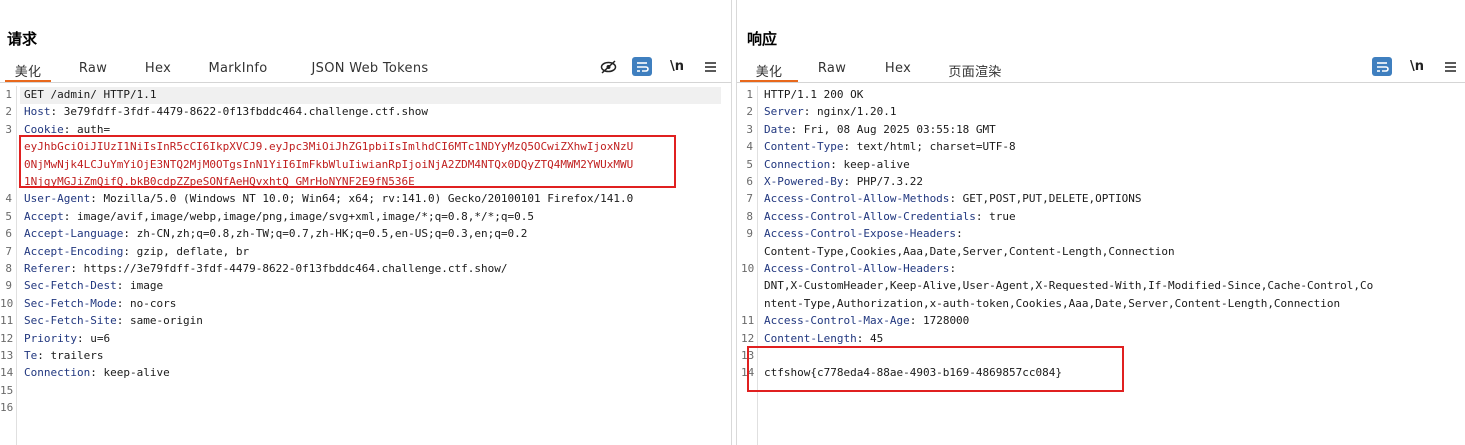  Describe the element at coordinates (7, 408) in the screenshot. I see `line-number: 16` at that location.